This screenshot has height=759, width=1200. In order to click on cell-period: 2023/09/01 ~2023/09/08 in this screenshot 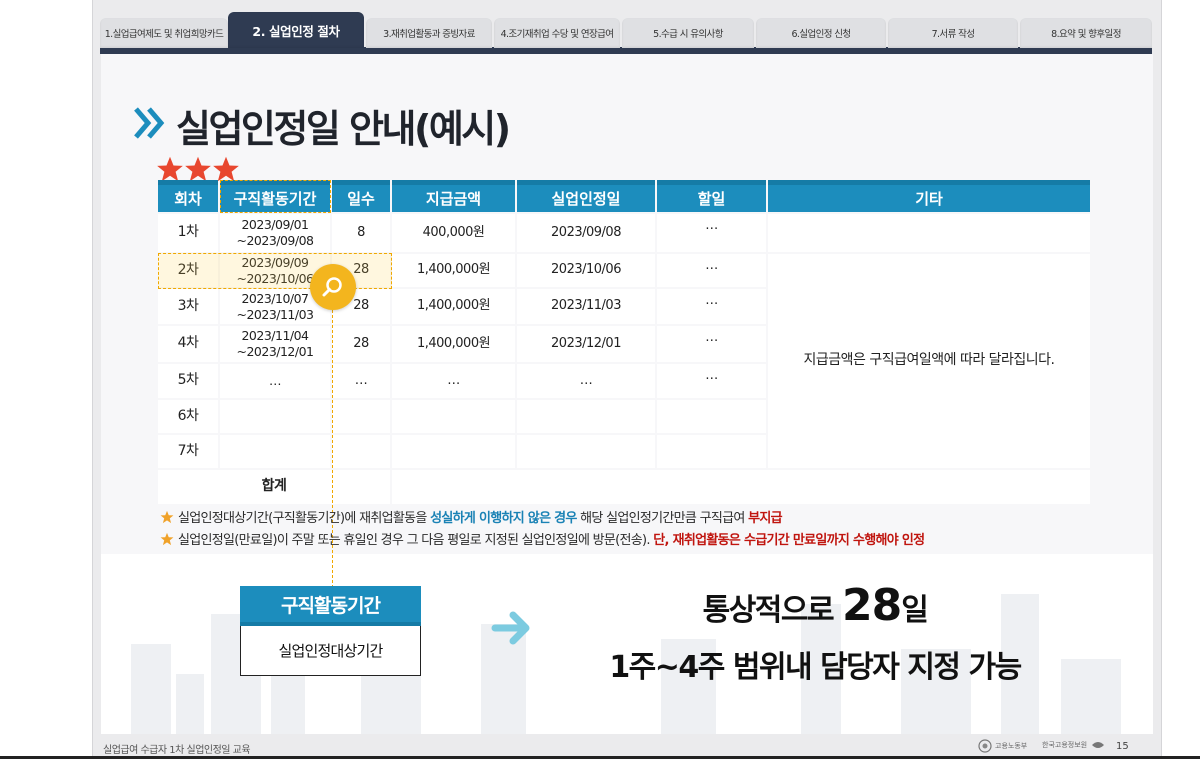, I will do `click(275, 233)`.